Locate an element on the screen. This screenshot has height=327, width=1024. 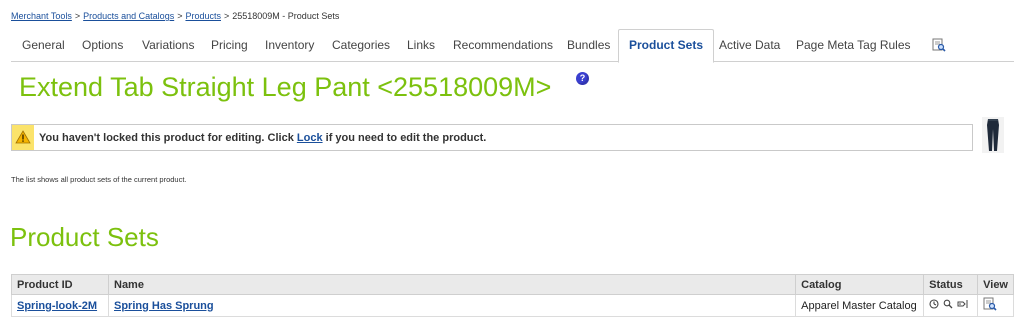
table-header-row: Product ID Name Catalog Status View is located at coordinates (512, 284).